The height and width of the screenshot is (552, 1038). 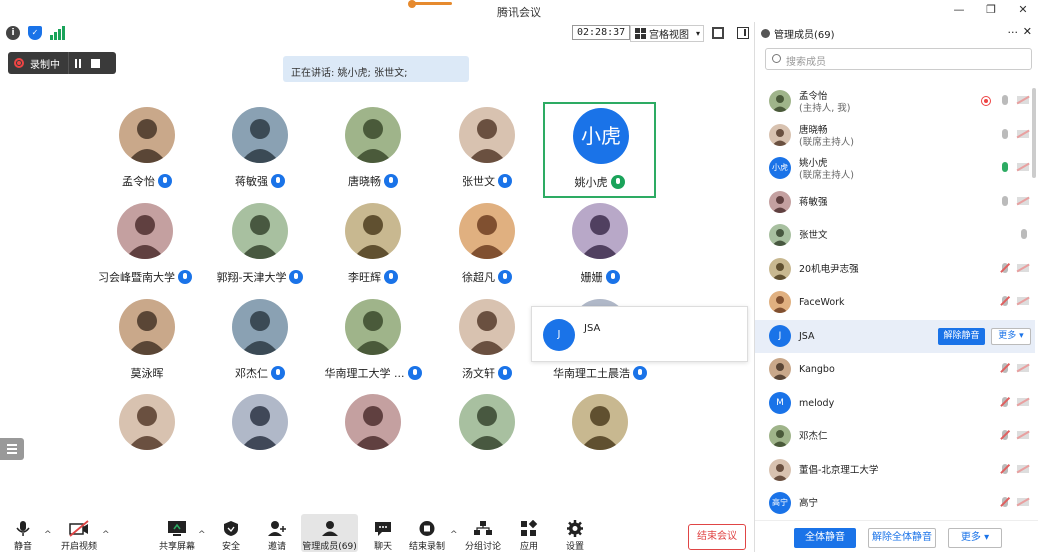 What do you see at coordinates (1027, 31) in the screenshot?
I see `close-panel-icon: ✕` at bounding box center [1027, 31].